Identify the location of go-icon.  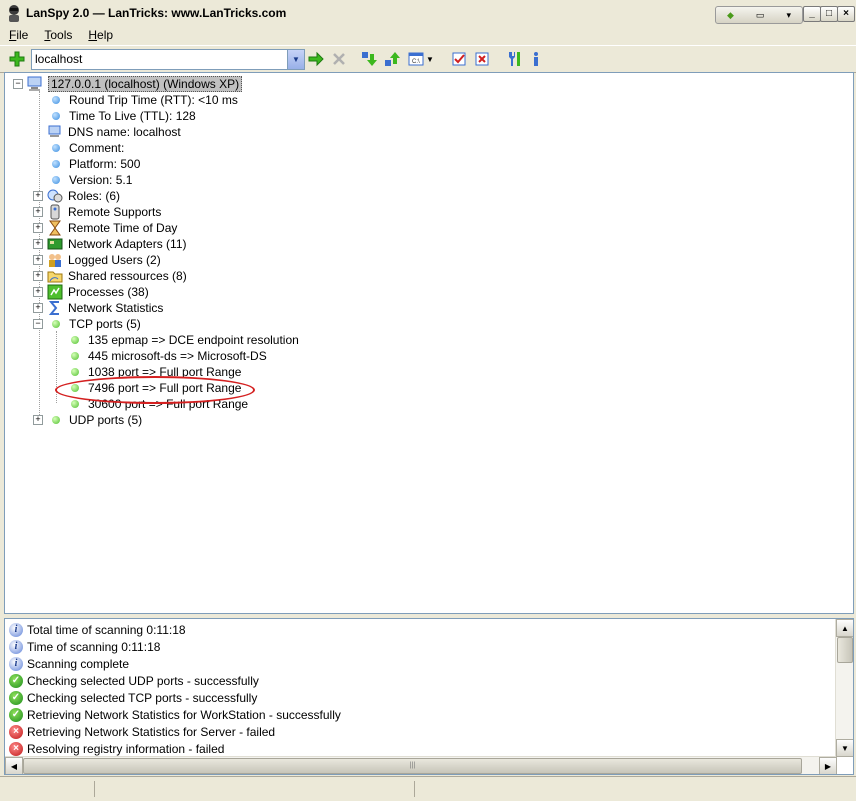
(316, 59).